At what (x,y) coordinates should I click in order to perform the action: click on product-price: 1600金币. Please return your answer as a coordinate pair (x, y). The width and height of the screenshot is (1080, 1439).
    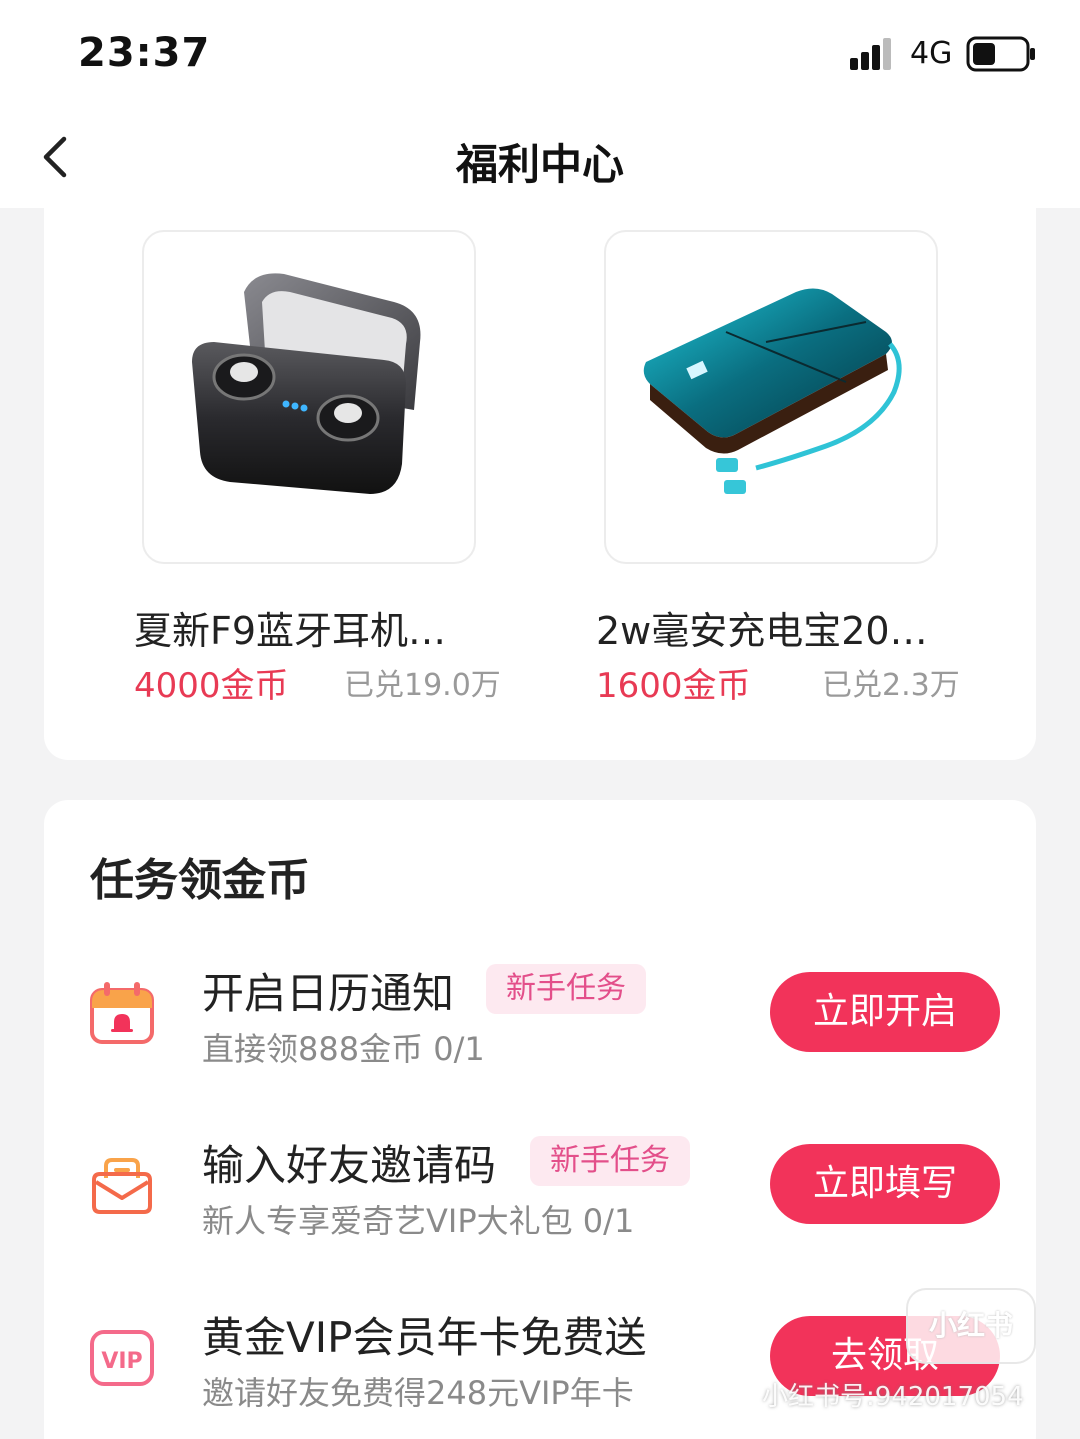
    Looking at the image, I should click on (673, 686).